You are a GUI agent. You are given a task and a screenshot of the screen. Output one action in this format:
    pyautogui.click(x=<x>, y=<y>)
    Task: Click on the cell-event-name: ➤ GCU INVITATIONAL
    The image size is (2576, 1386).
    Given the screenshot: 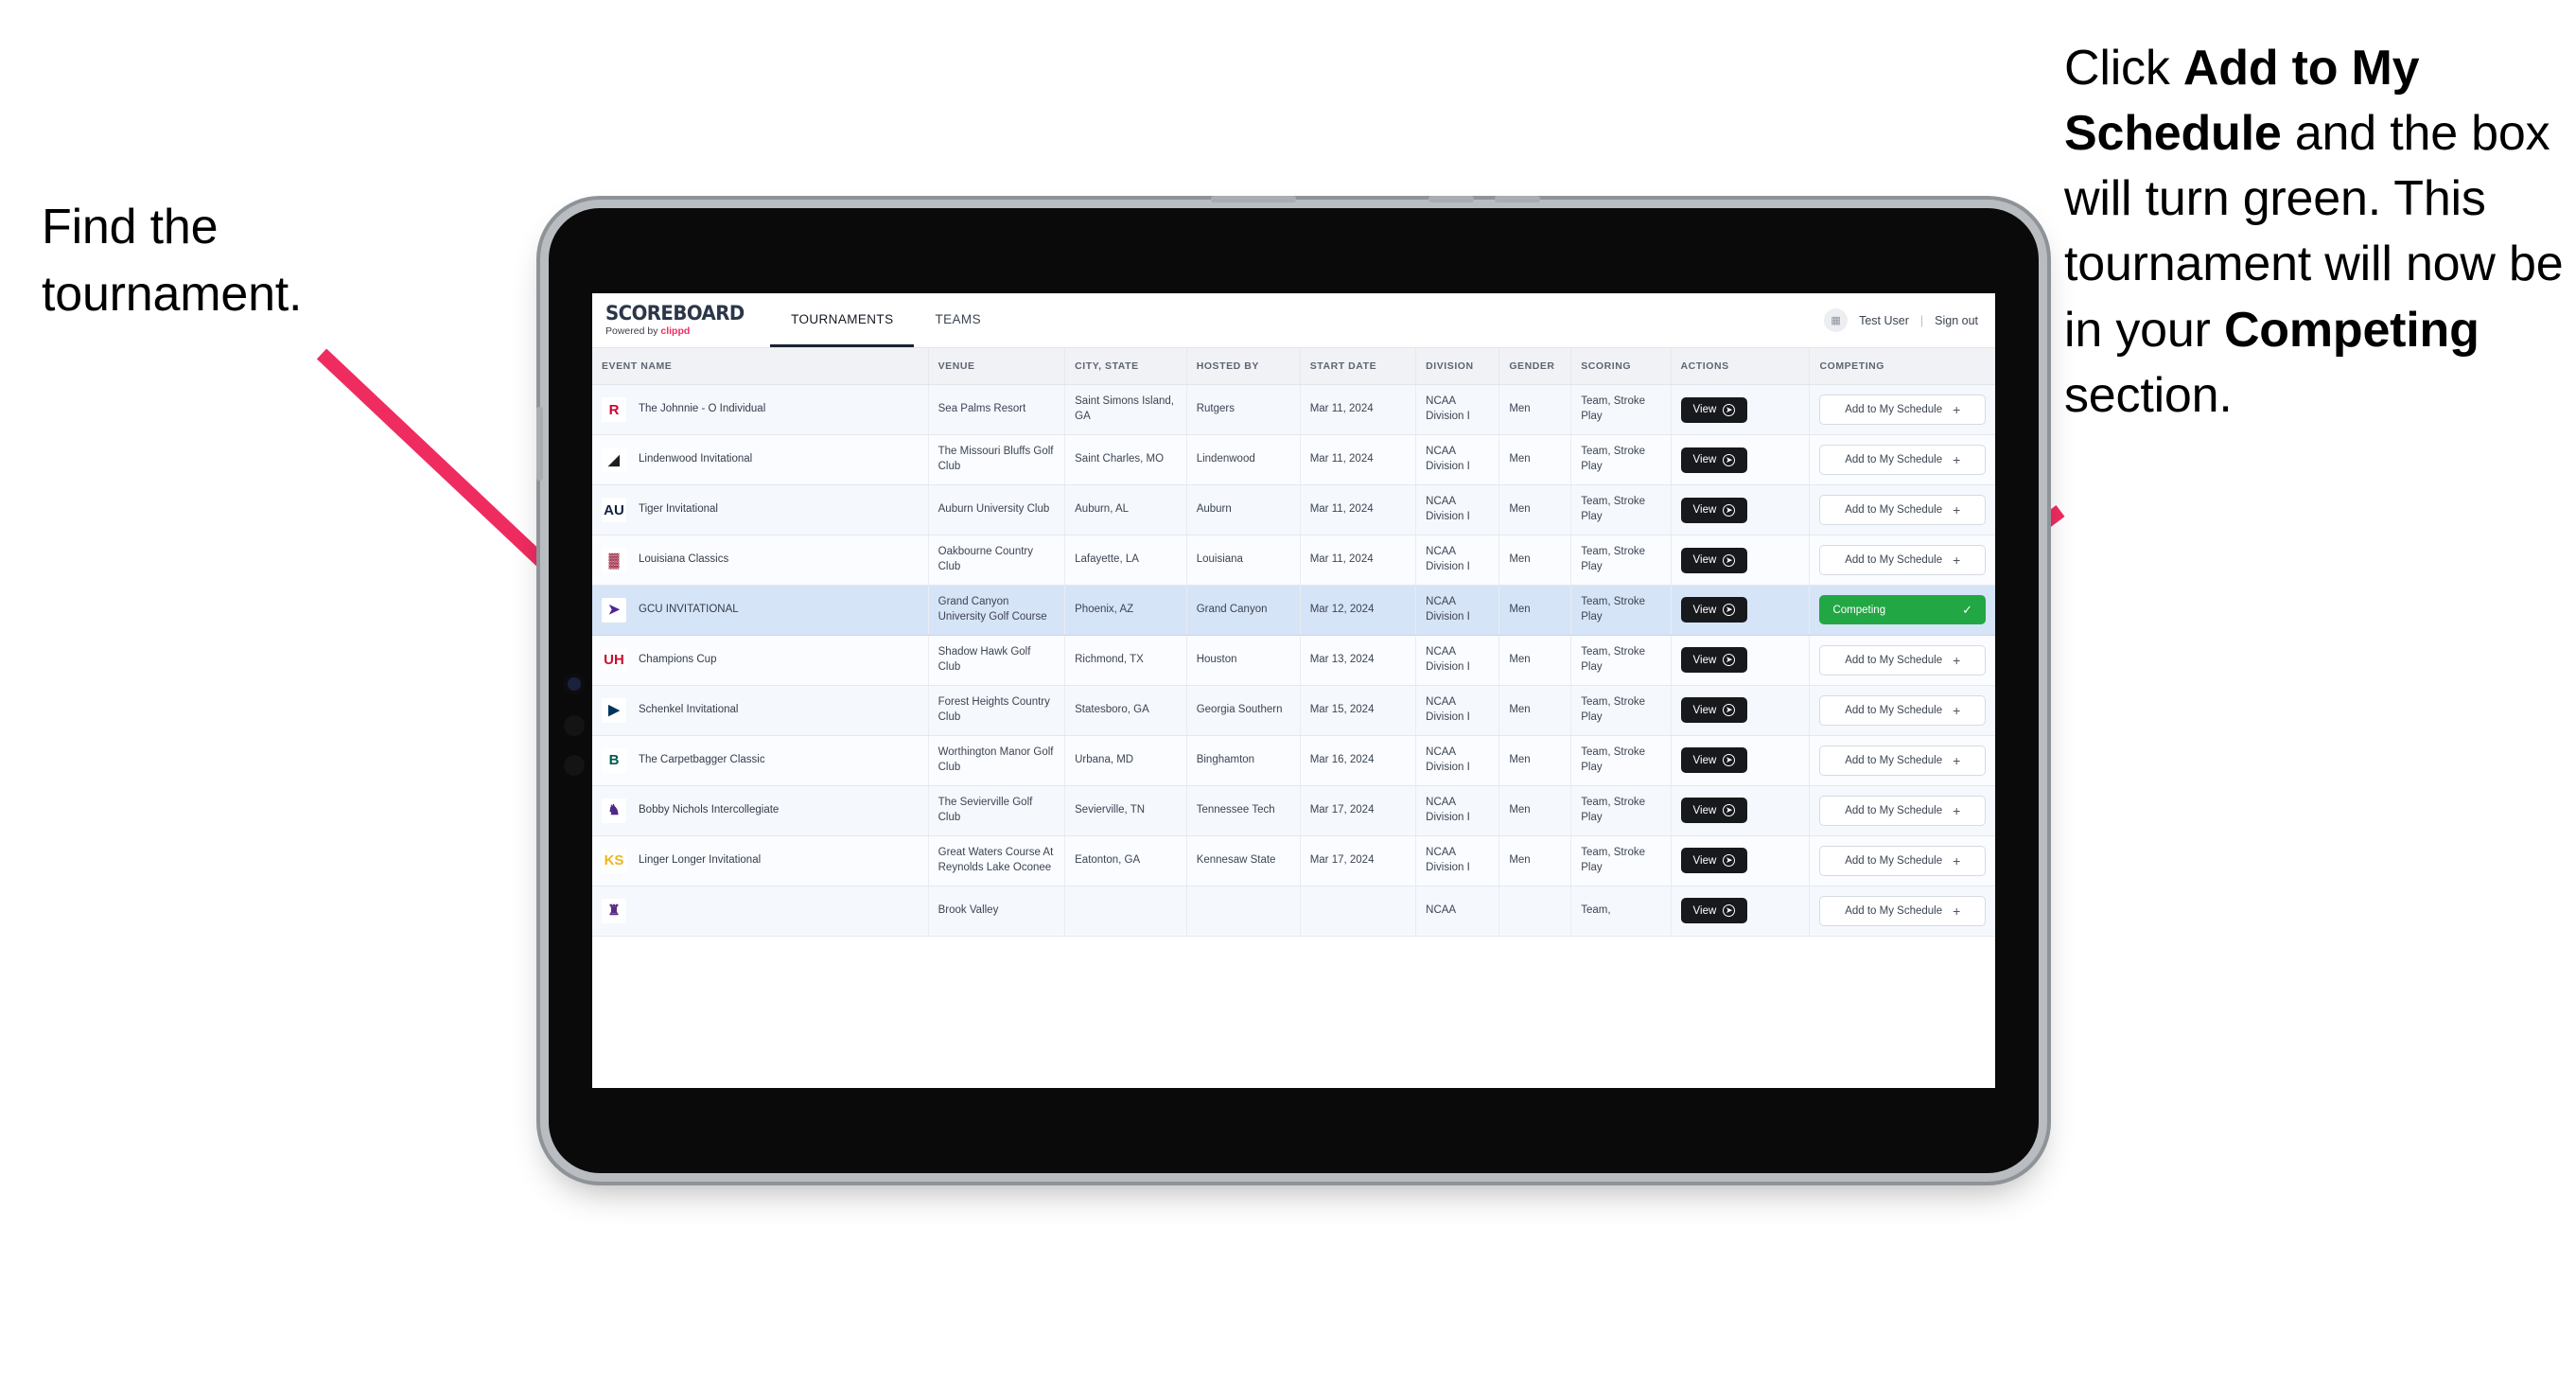 What is the action you would take?
    pyautogui.click(x=760, y=610)
    